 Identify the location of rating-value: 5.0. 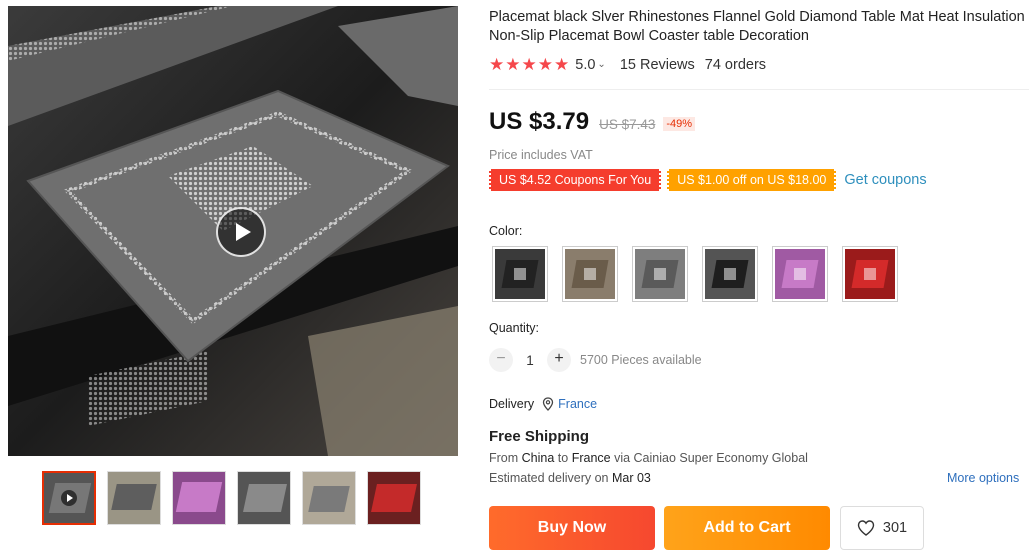
(585, 65).